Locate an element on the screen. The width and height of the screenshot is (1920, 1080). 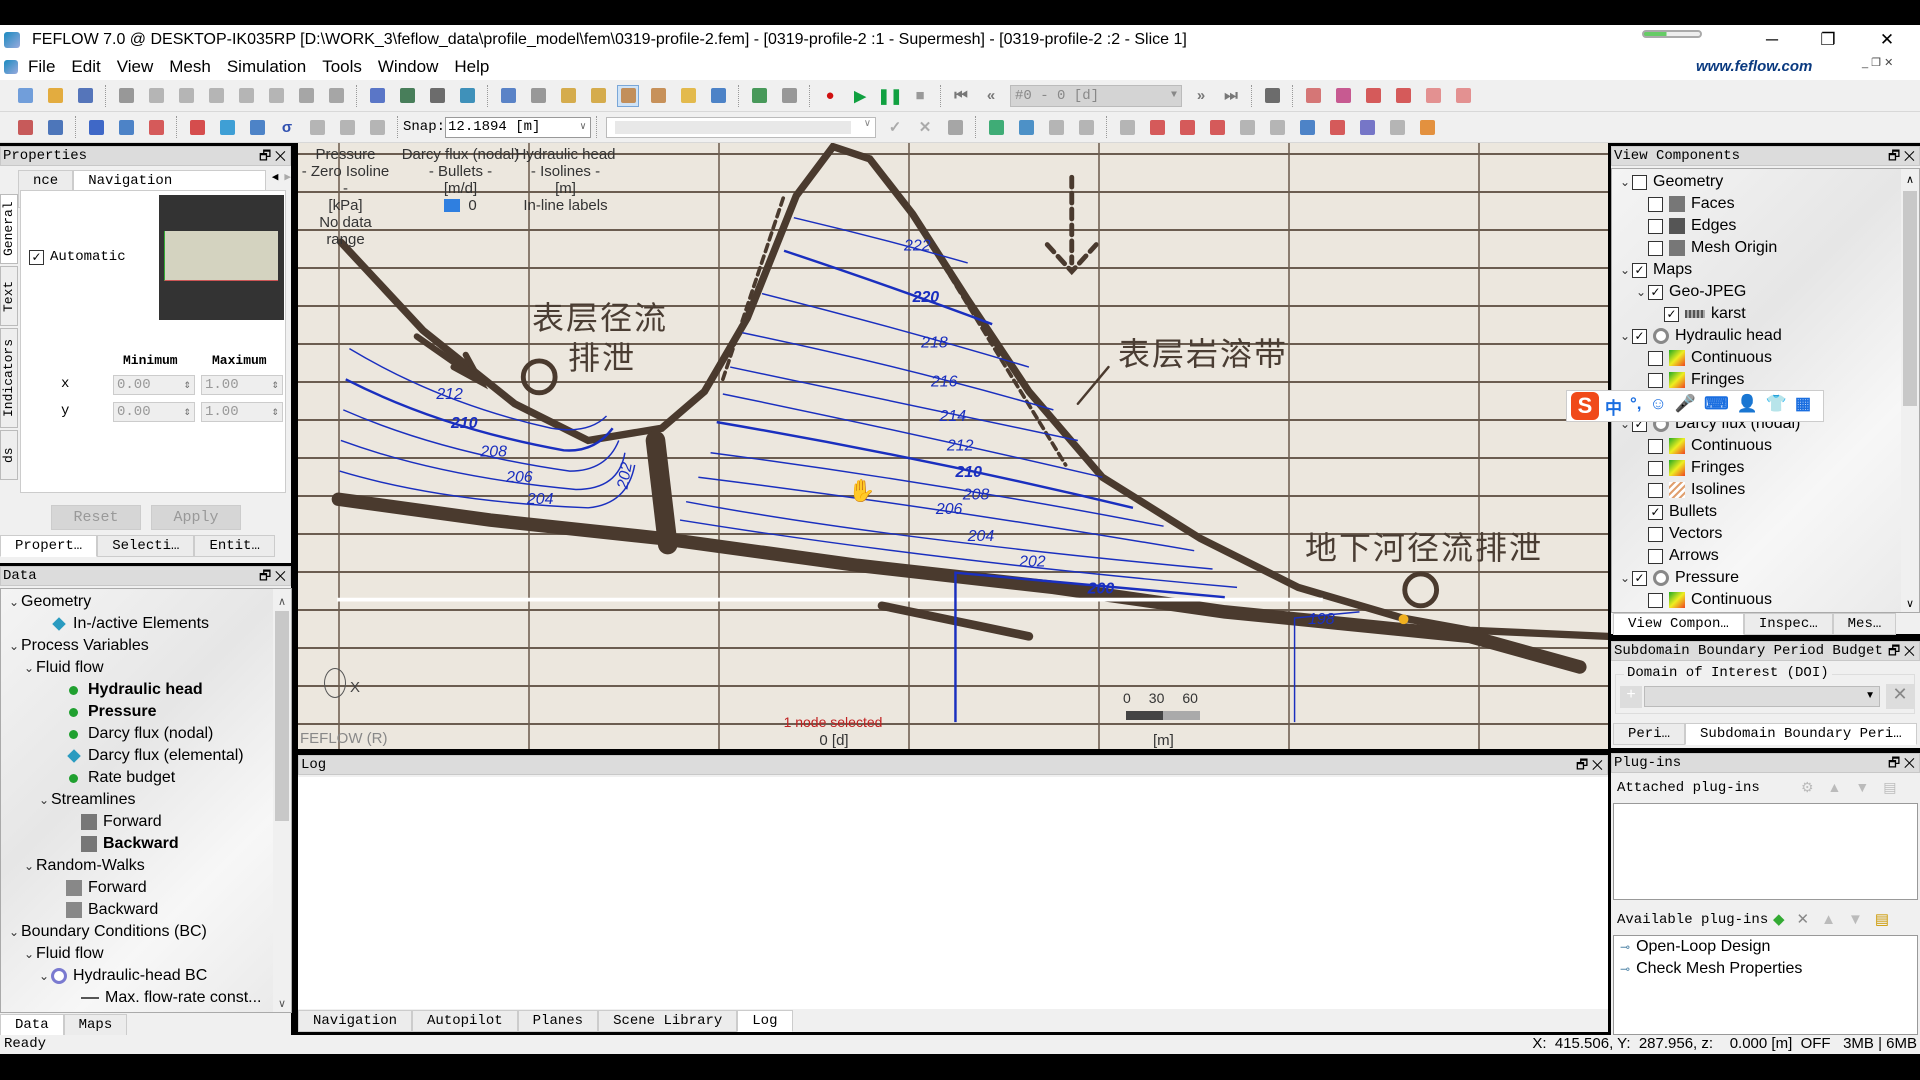
y-min-spinbox: 0.00 is located at coordinates (154, 412).